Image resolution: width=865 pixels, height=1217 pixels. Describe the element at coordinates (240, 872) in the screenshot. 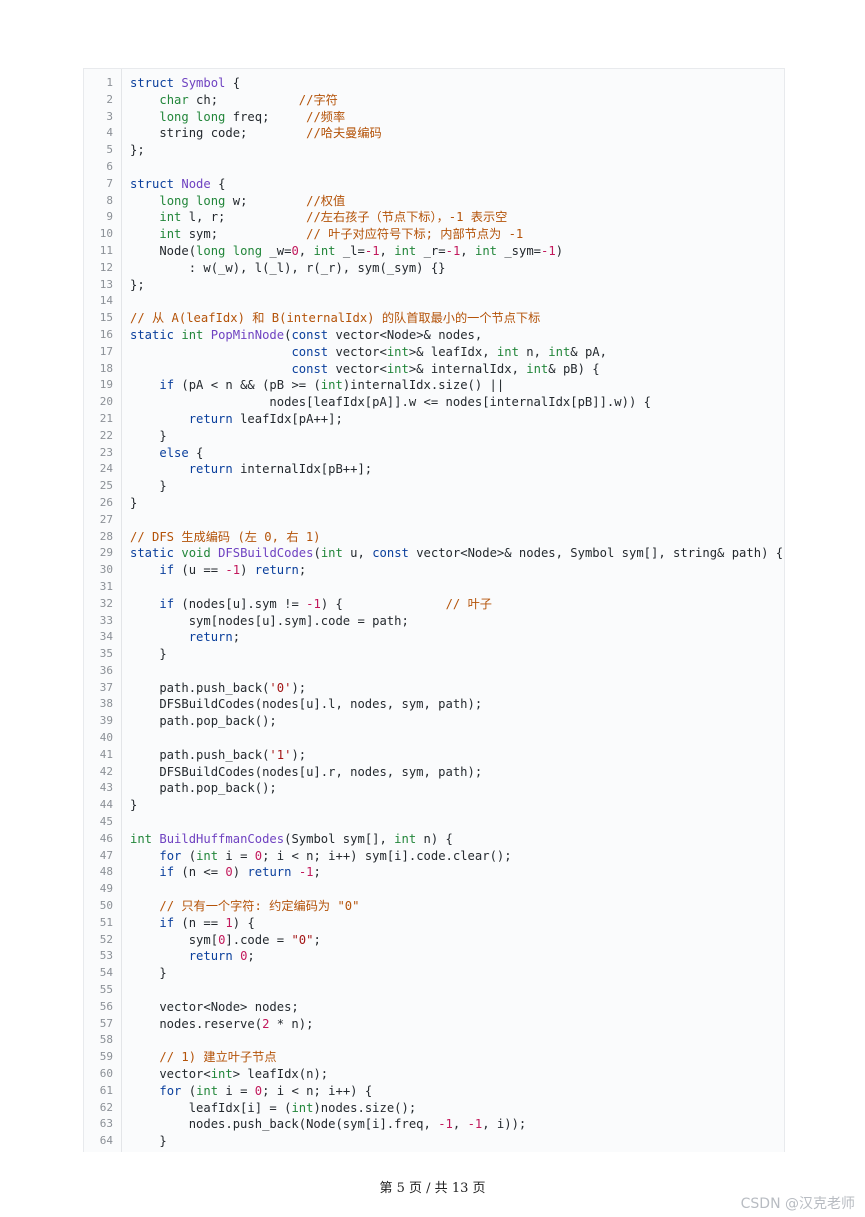

I see `code-text: if (n <= 0) return -1;` at that location.